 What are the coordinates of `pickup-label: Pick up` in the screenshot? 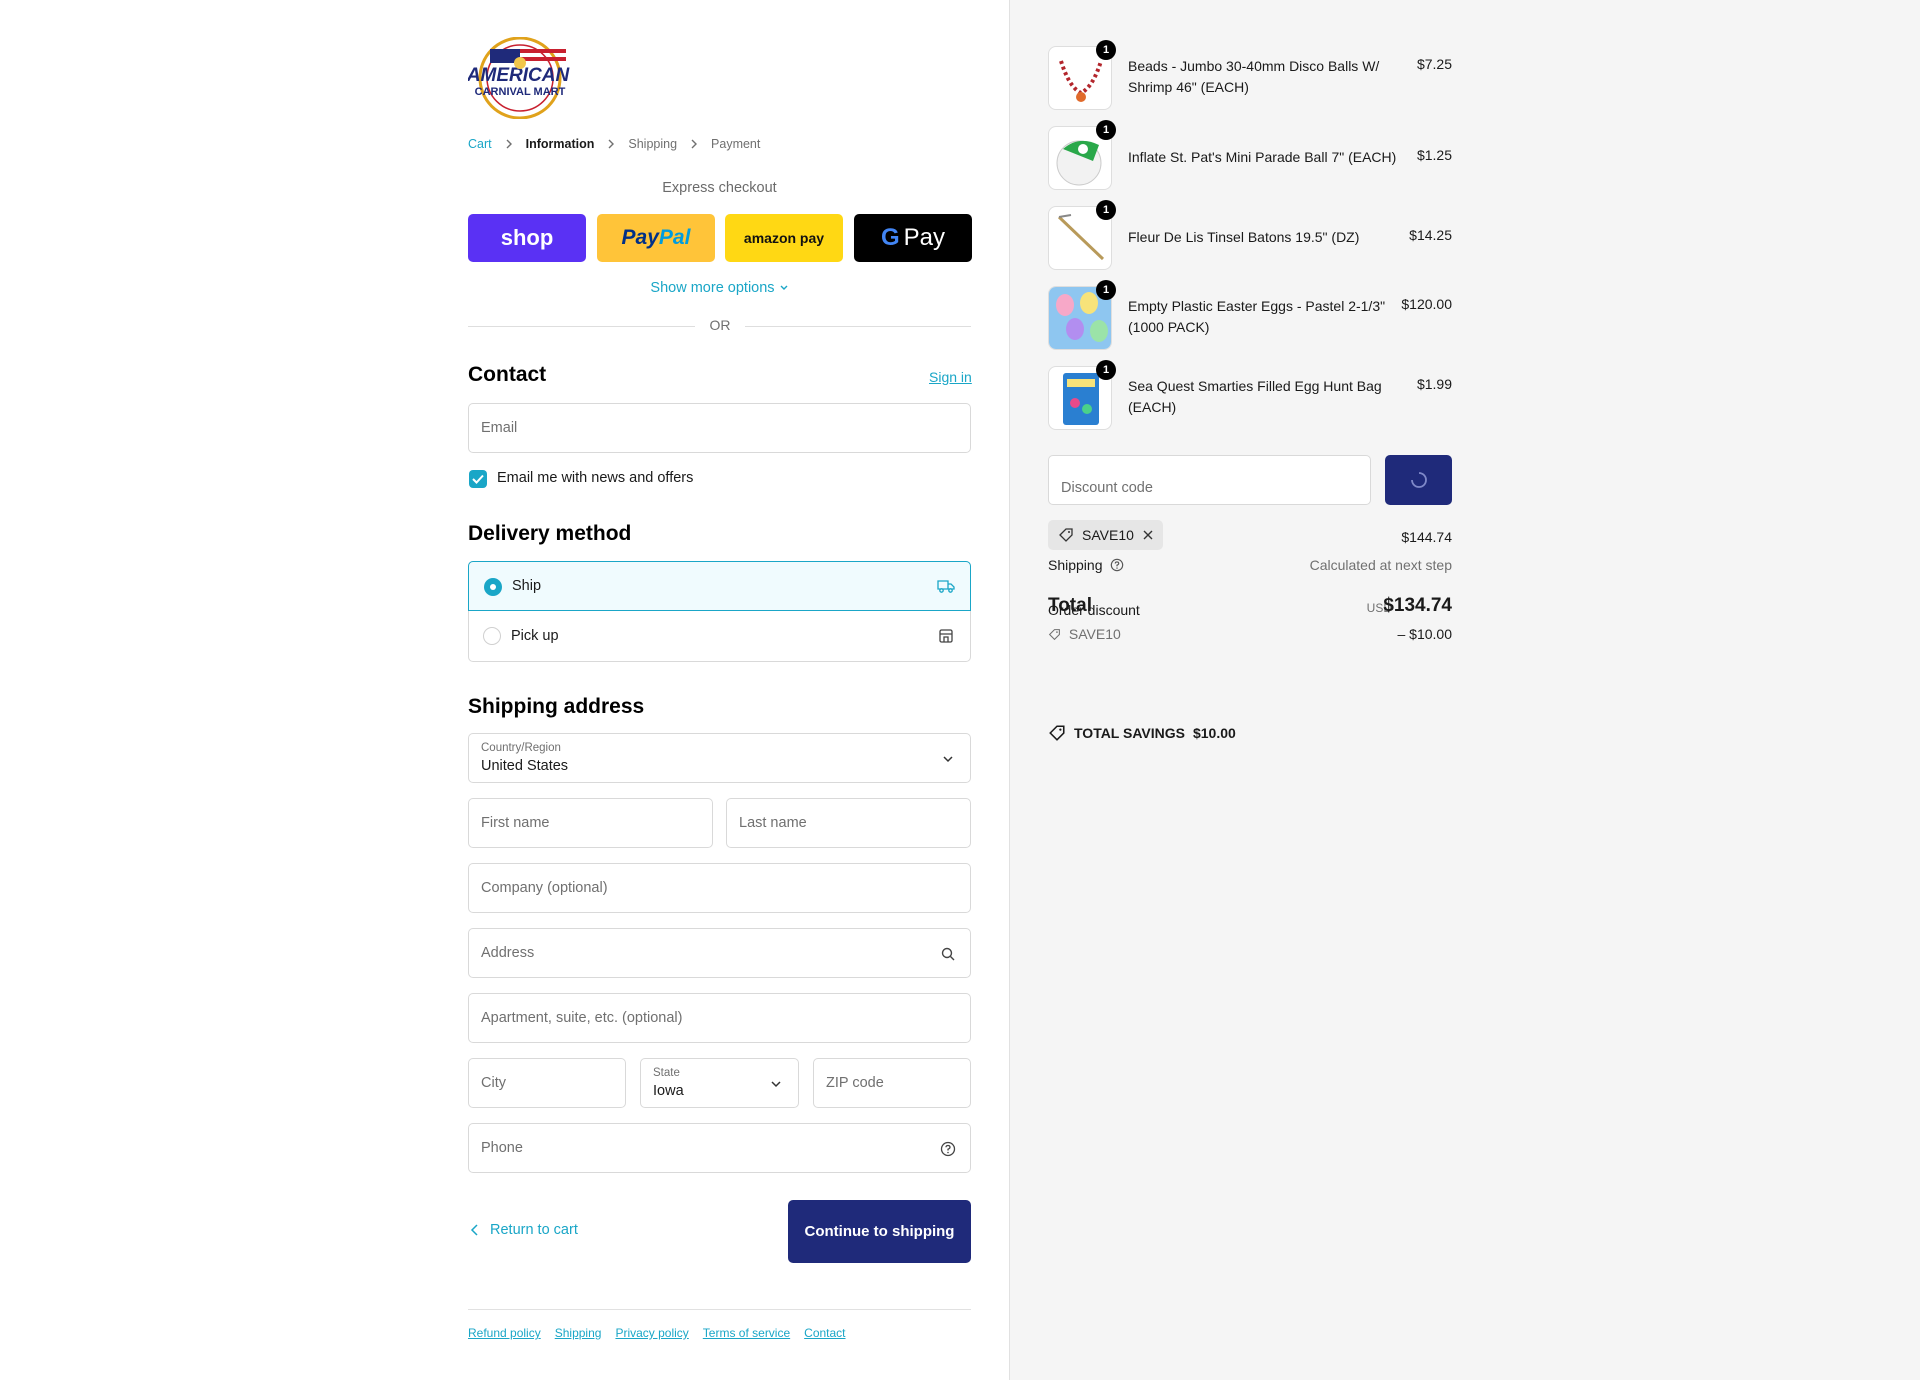 It's located at (535, 636).